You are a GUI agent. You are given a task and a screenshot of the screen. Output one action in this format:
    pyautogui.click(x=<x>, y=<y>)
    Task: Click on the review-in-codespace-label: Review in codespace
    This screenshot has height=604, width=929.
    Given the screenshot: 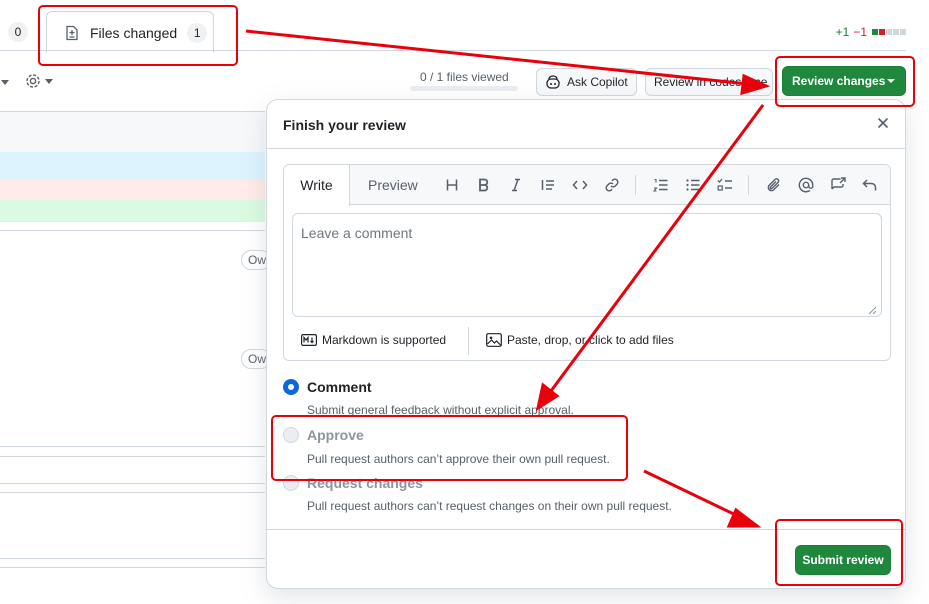 What is the action you would take?
    pyautogui.click(x=711, y=82)
    